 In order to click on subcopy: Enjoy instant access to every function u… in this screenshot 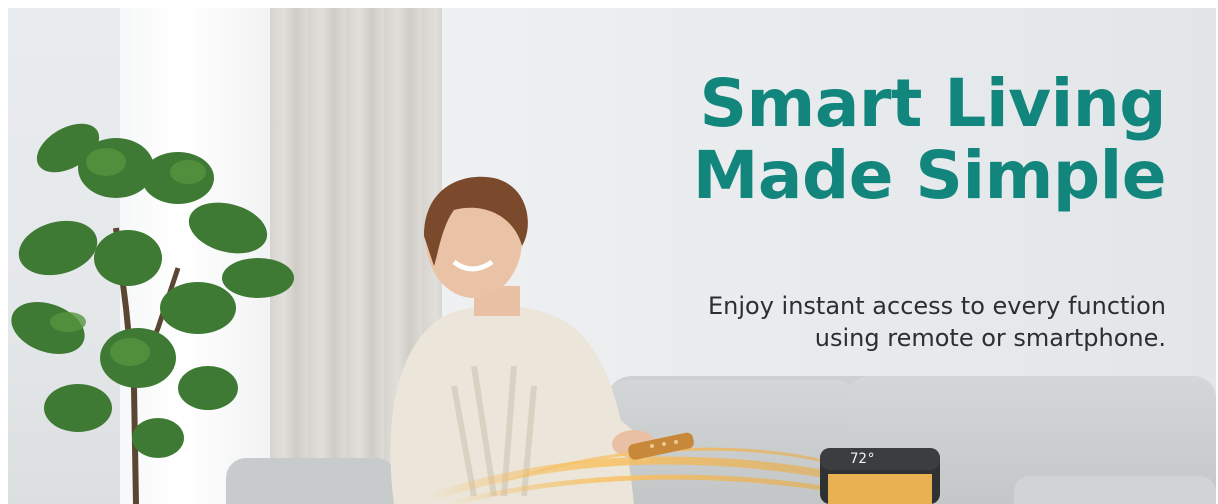, I will do `click(937, 322)`.